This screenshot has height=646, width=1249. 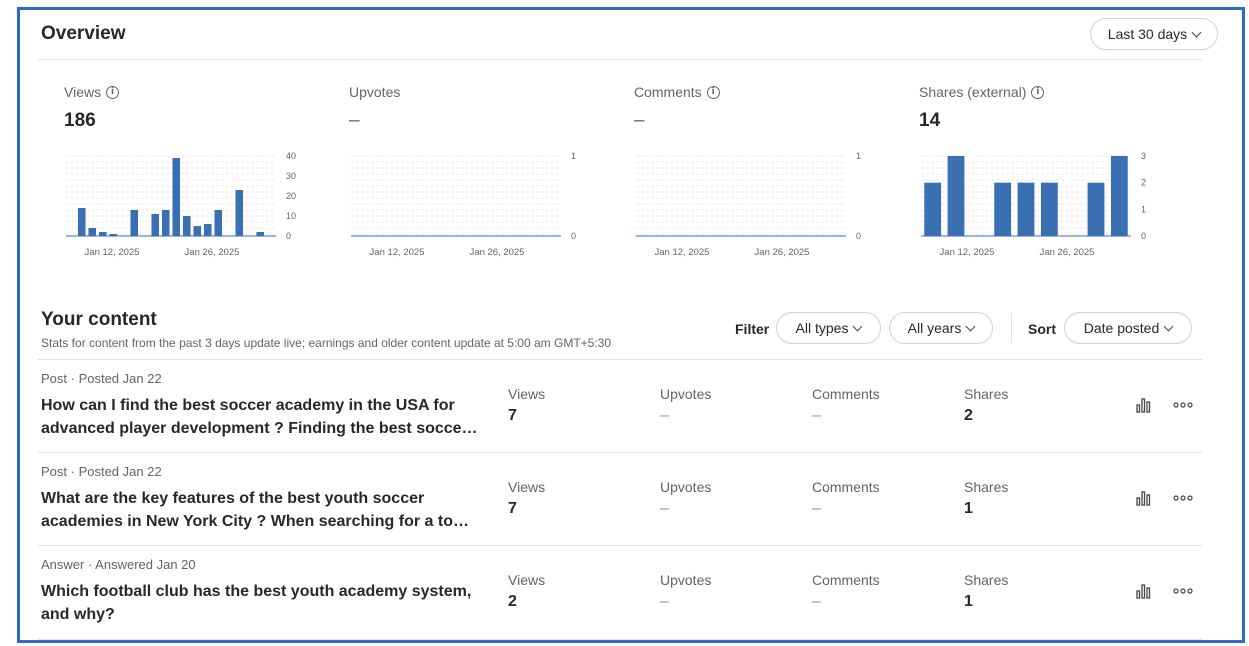 I want to click on y-tick-label: 10, so click(x=291, y=216).